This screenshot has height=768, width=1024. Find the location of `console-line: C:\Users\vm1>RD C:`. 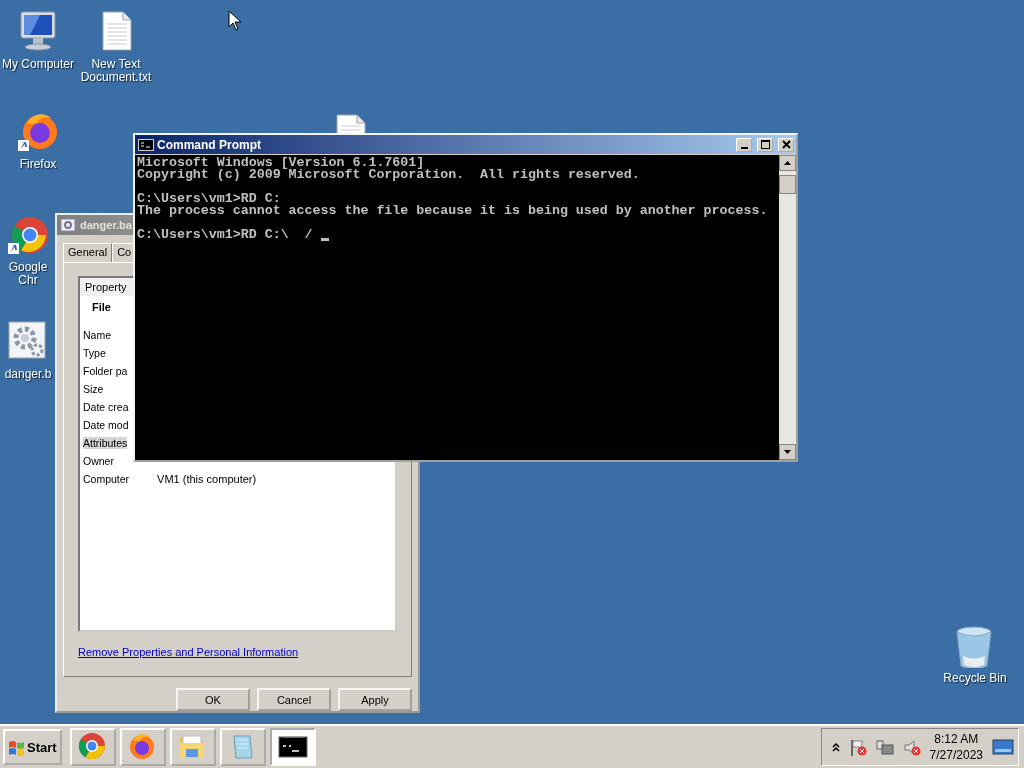

console-line: C:\Users\vm1>RD C: is located at coordinates (209, 199).